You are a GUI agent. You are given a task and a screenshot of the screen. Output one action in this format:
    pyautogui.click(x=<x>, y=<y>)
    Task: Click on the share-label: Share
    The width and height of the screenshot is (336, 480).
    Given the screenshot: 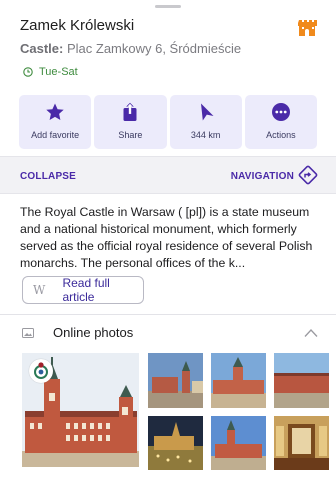 What is the action you would take?
    pyautogui.click(x=130, y=135)
    